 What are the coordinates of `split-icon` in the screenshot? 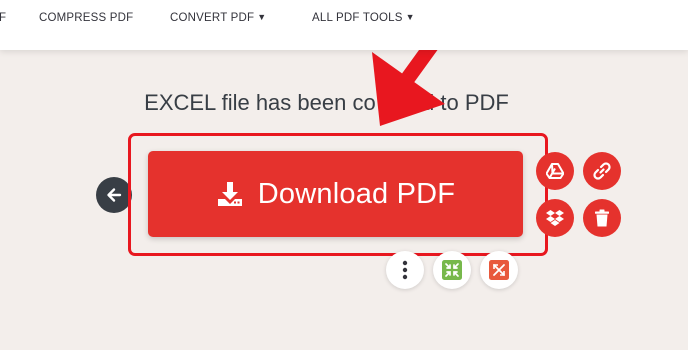 It's located at (499, 270).